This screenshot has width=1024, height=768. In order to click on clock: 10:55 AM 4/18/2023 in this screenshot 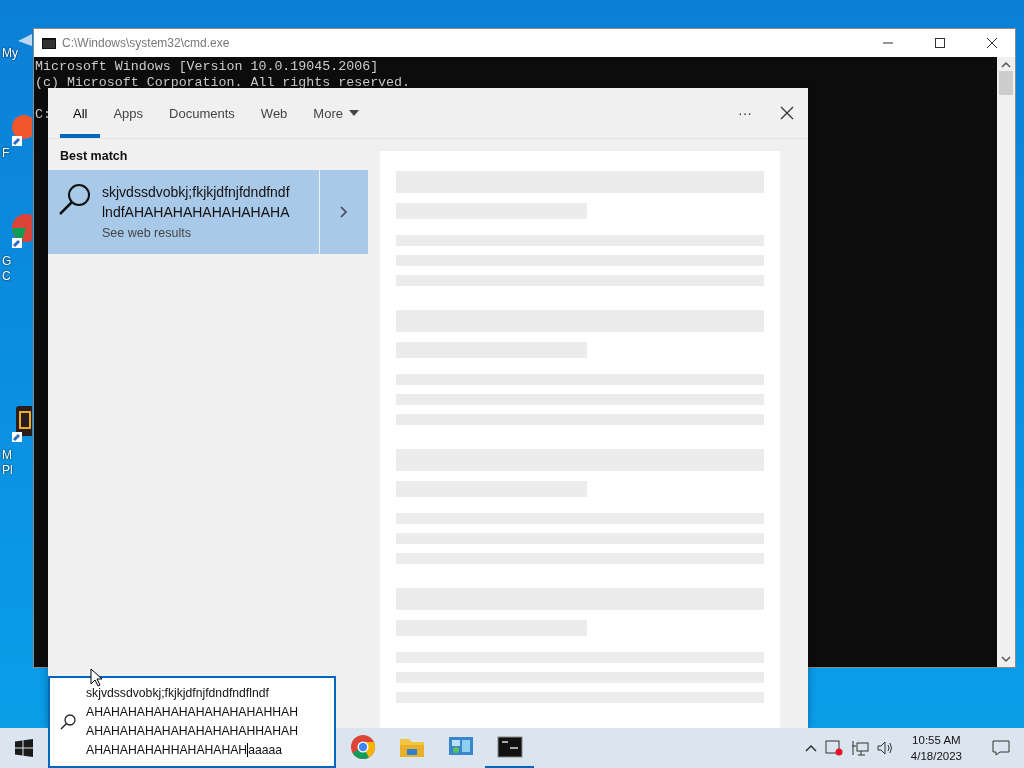, I will do `click(936, 748)`.